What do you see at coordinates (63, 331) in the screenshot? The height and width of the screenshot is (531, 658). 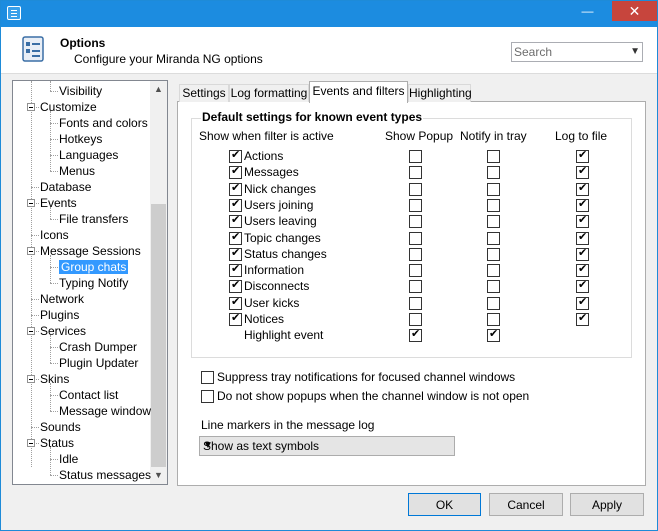 I see `tree-item: Services` at bounding box center [63, 331].